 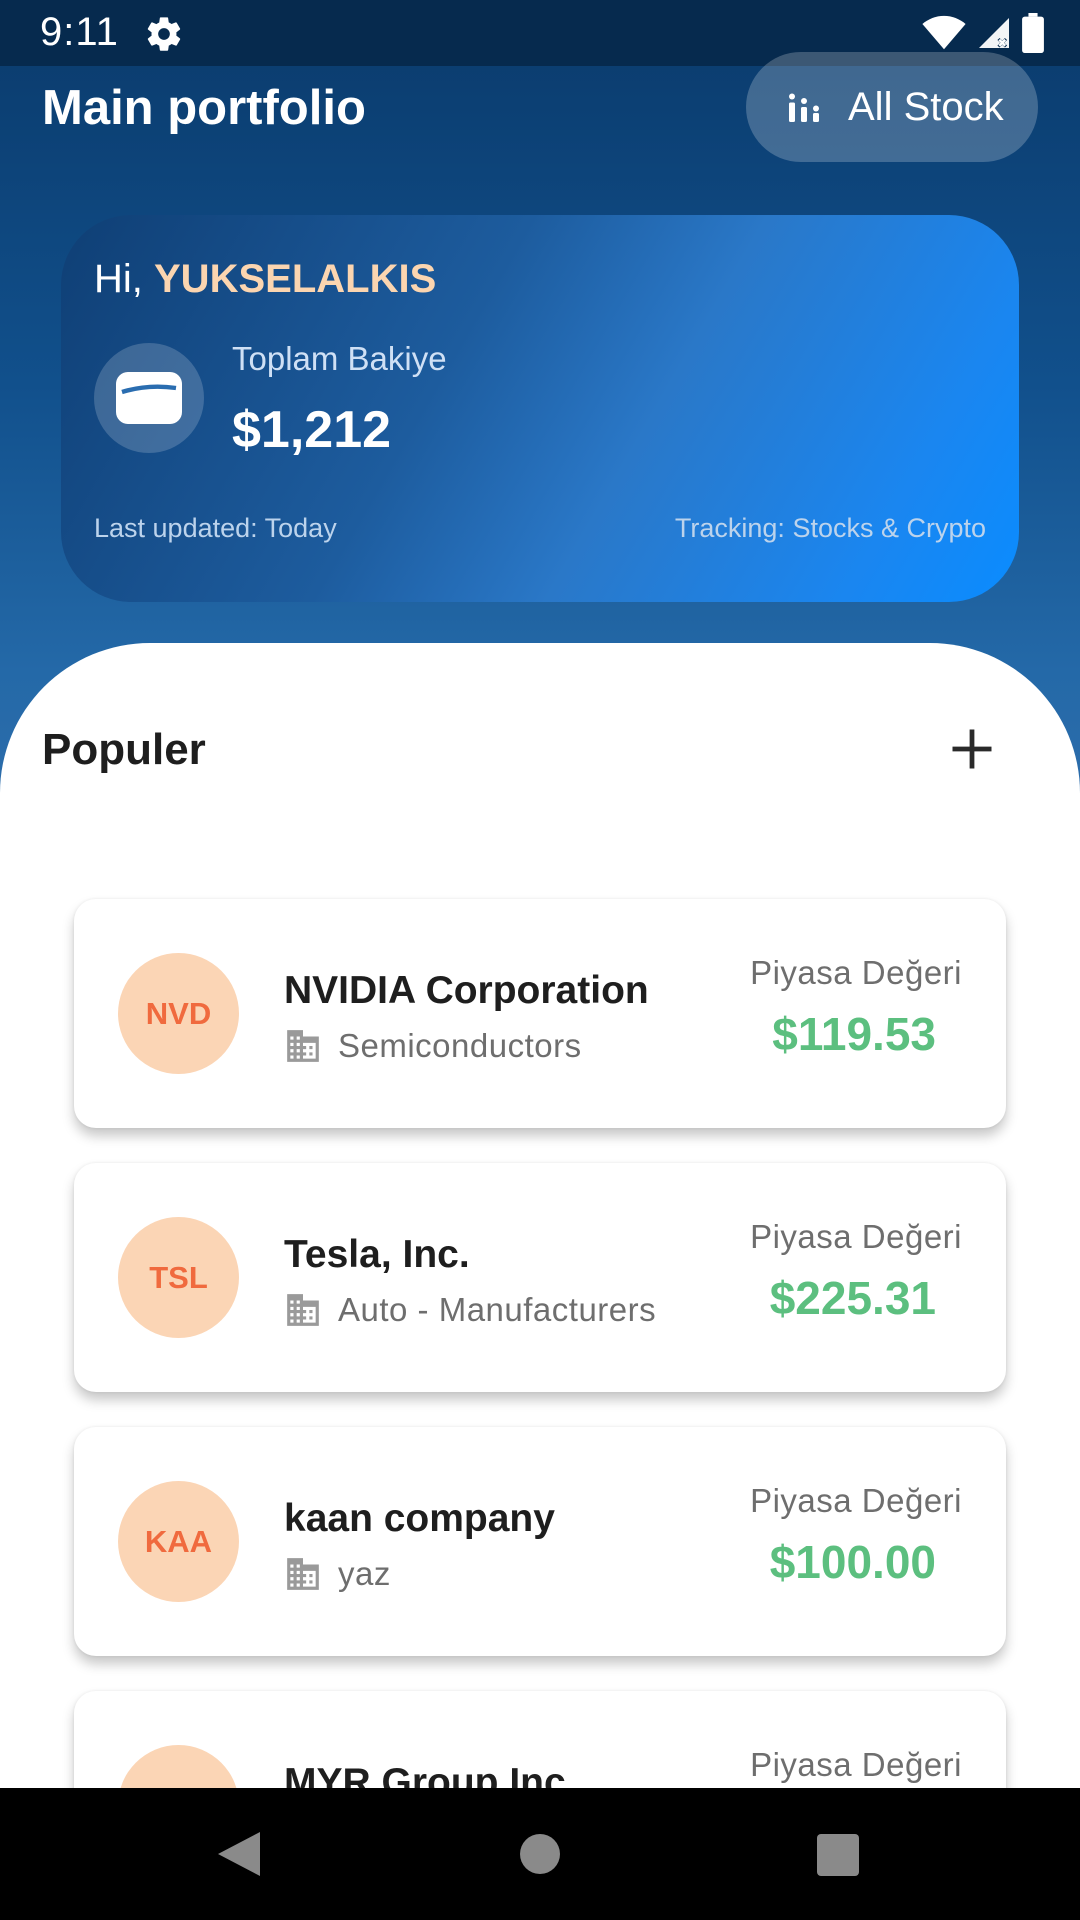 I want to click on stock-sector: Auto - Manufacturers, so click(x=470, y=1310).